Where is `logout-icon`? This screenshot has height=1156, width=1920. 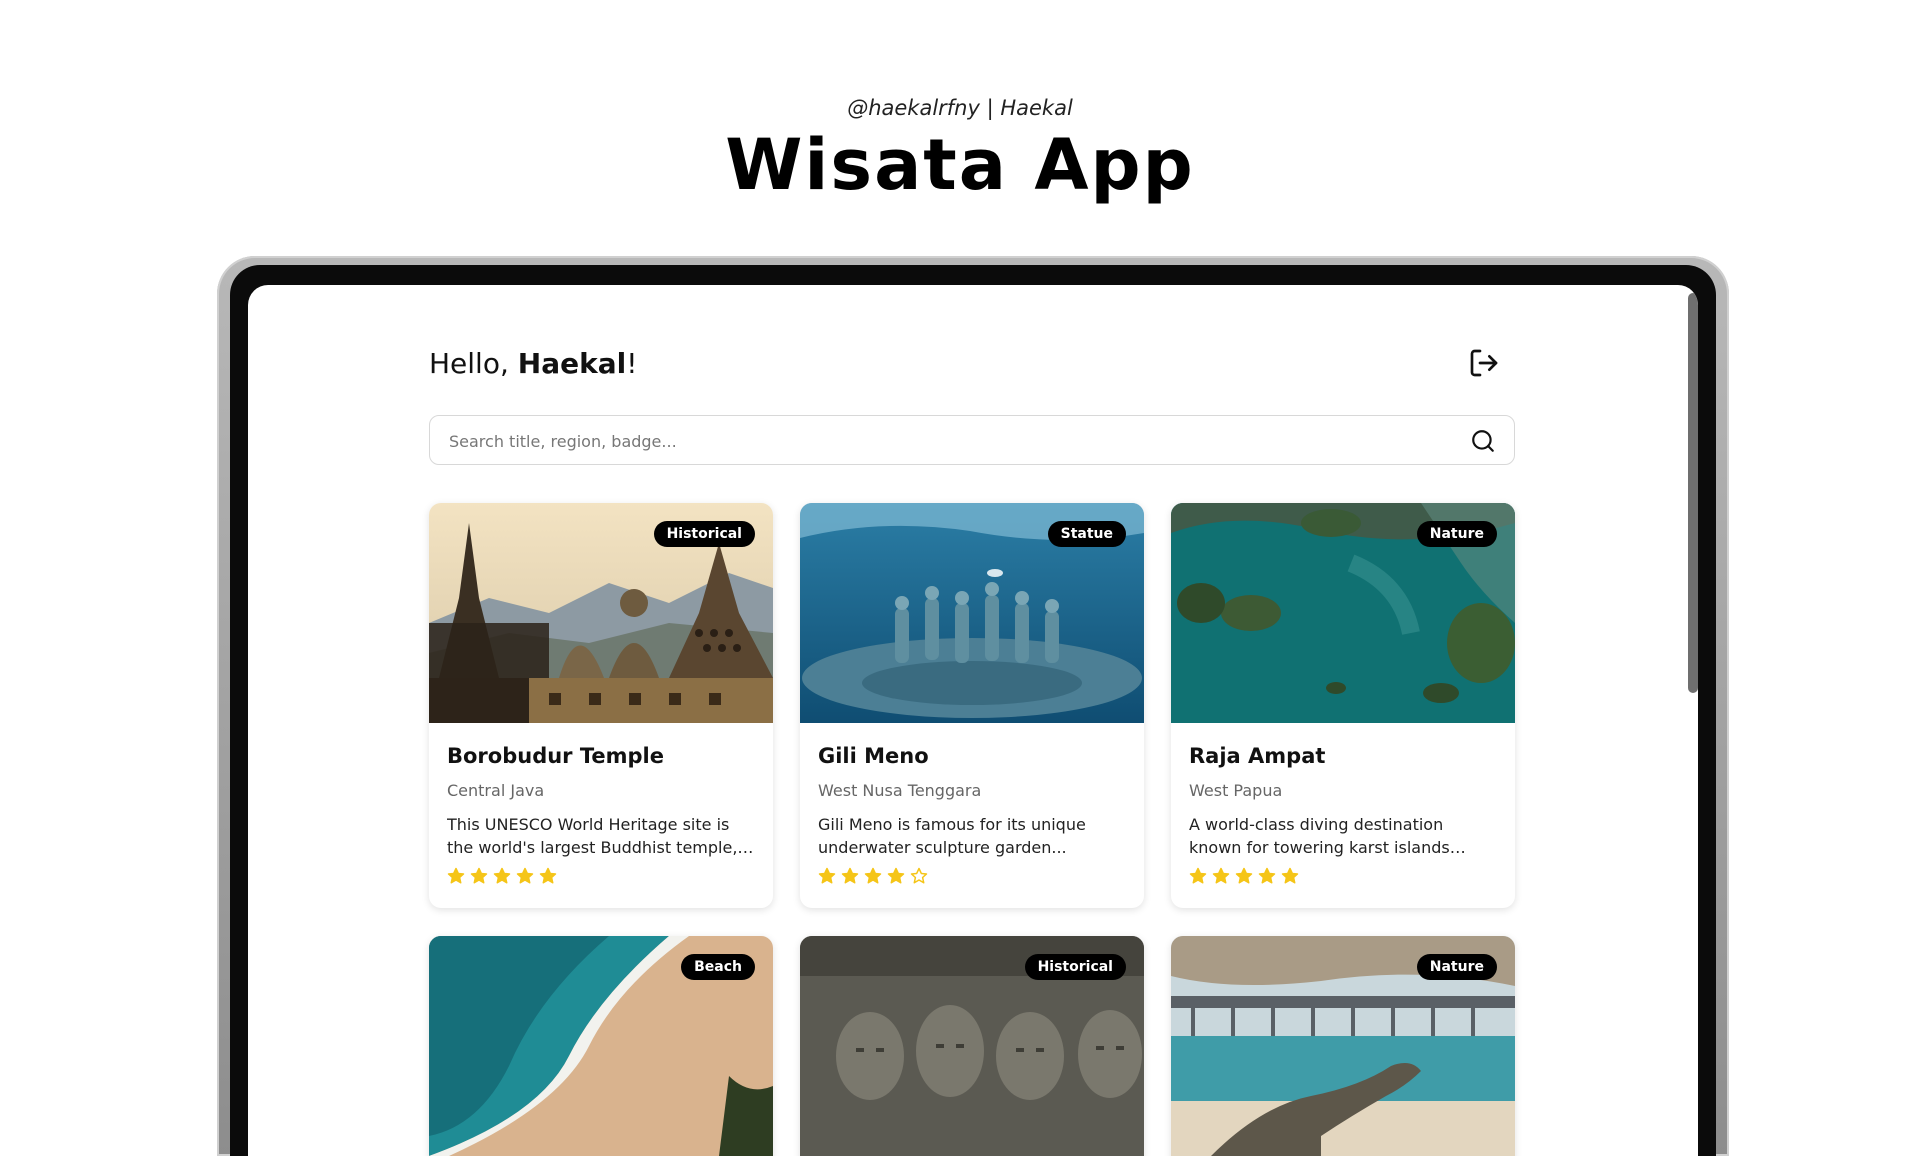
logout-icon is located at coordinates (1484, 363).